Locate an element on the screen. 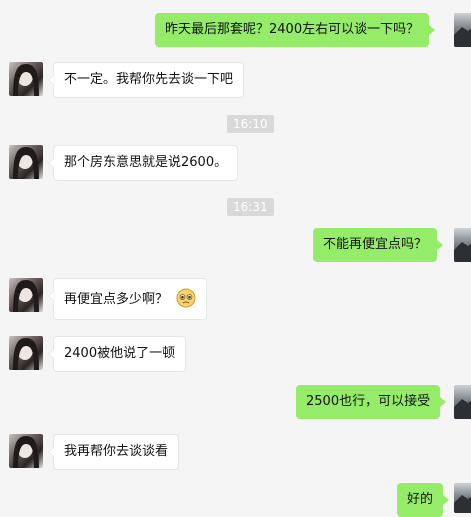 The width and height of the screenshot is (471, 517). message-bubble-incoming: 那个房东意思就是说2600。 is located at coordinates (143, 163).